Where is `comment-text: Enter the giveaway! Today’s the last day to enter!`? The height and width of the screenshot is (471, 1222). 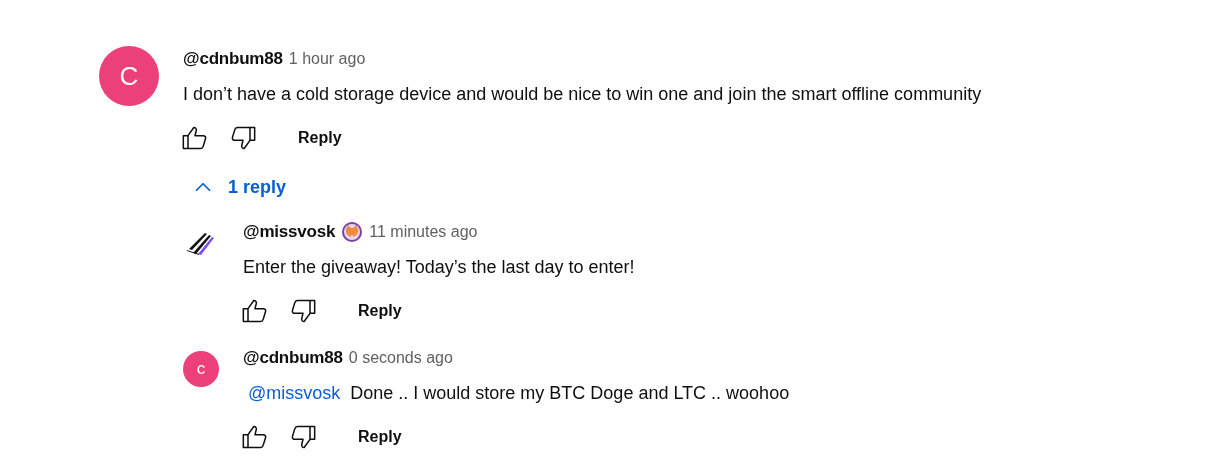 comment-text: Enter the giveaway! Today’s the last day to enter! is located at coordinates (439, 267).